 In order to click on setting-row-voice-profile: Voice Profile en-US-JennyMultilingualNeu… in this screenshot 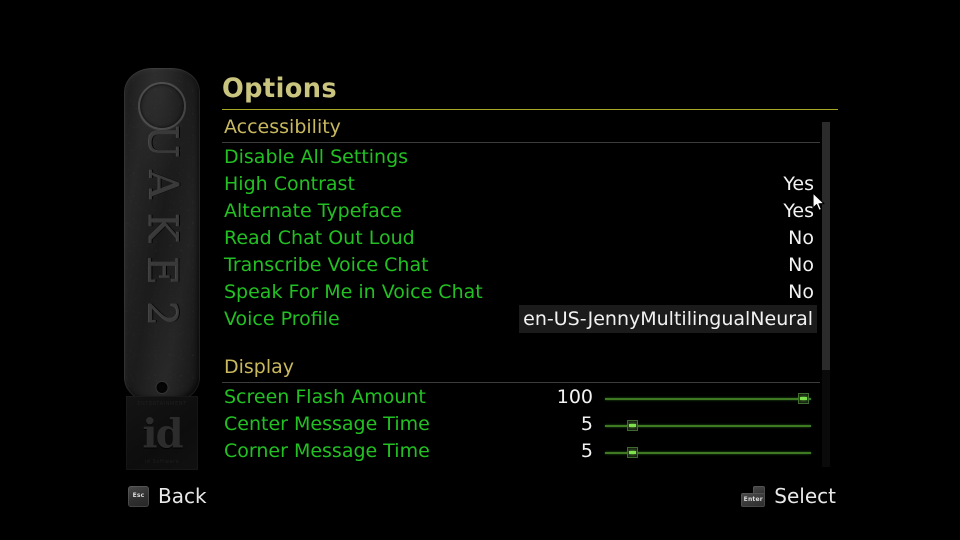, I will do `click(521, 319)`.